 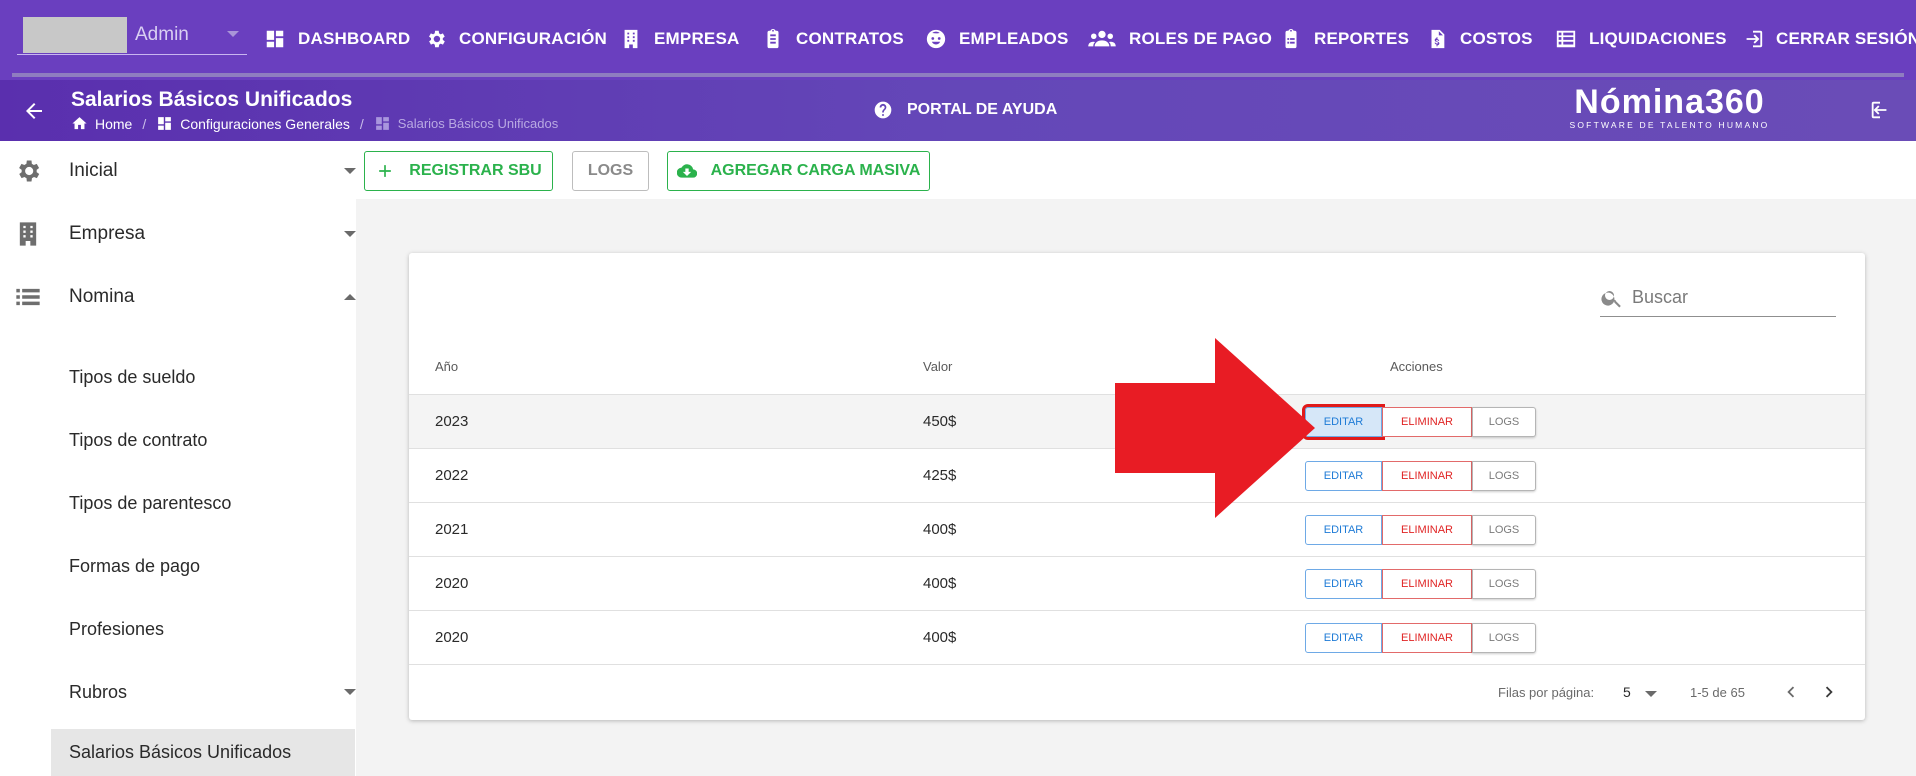 What do you see at coordinates (1627, 692) in the screenshot?
I see `rows-per-page-select: 5` at bounding box center [1627, 692].